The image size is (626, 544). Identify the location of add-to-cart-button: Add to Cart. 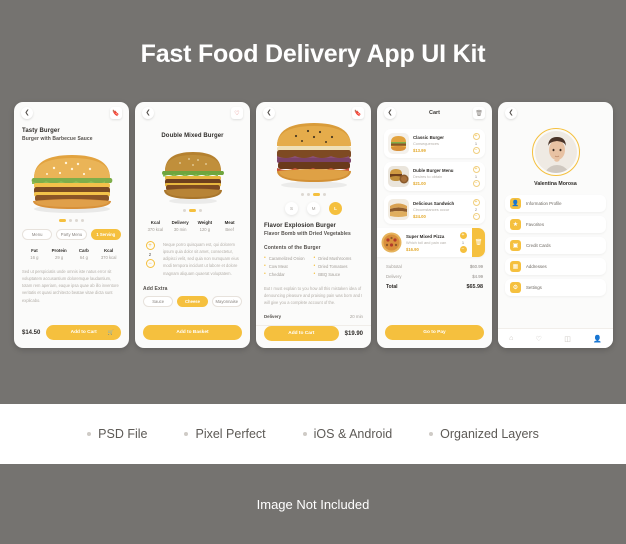
(301, 334).